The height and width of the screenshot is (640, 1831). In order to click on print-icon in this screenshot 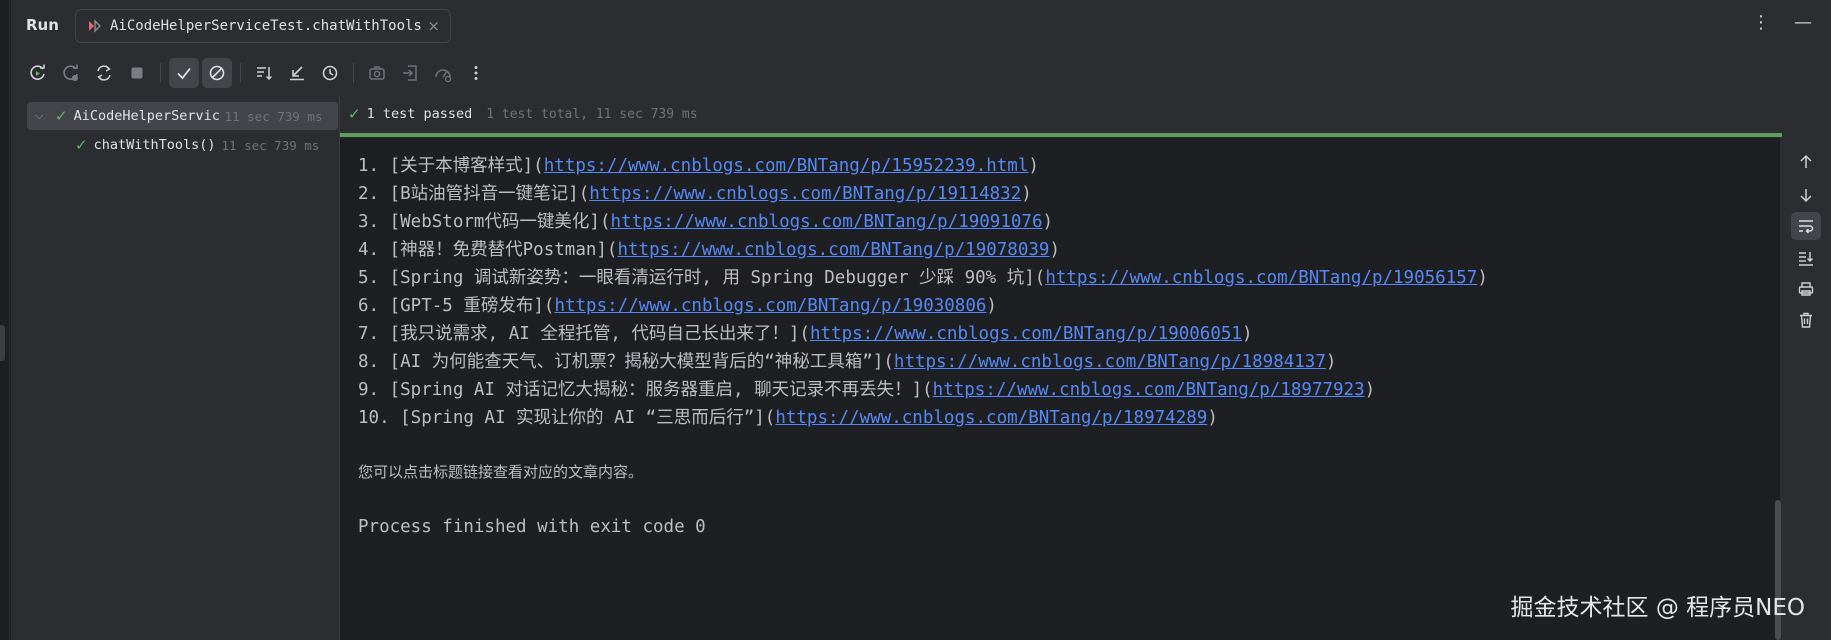, I will do `click(1806, 289)`.